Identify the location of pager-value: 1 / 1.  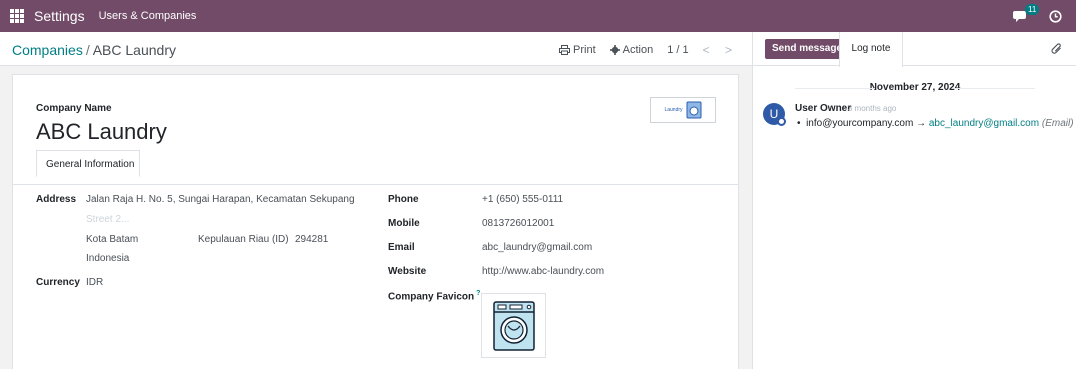
(677, 50).